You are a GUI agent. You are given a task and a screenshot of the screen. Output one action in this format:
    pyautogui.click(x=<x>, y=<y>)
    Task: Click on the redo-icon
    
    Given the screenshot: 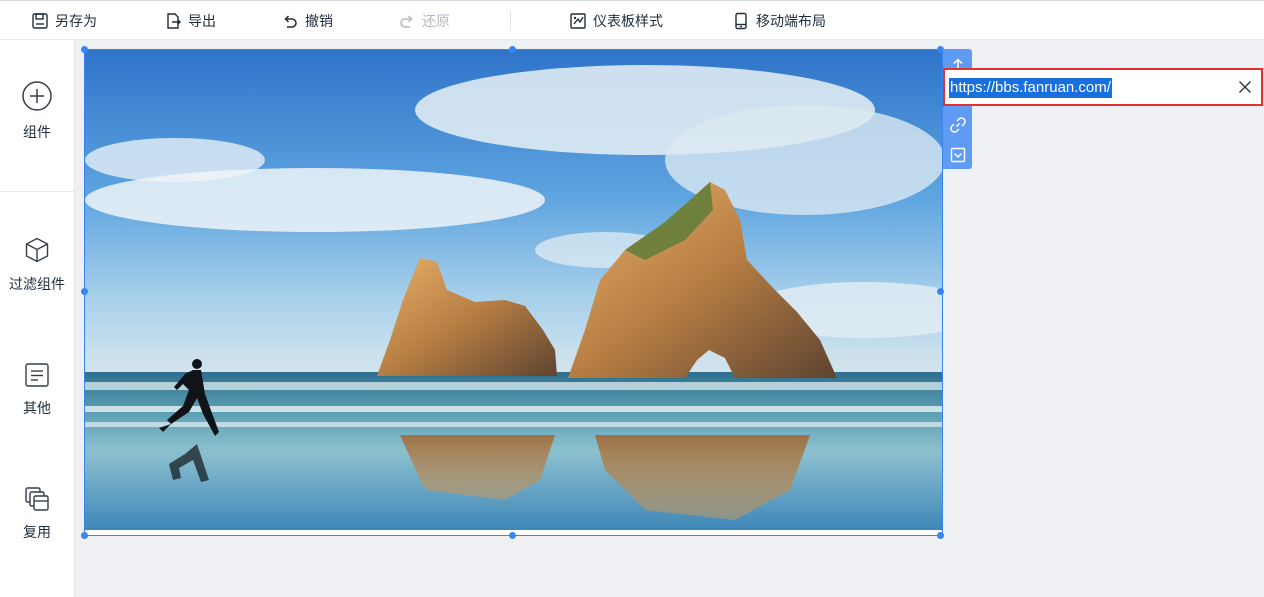 What is the action you would take?
    pyautogui.click(x=406, y=21)
    